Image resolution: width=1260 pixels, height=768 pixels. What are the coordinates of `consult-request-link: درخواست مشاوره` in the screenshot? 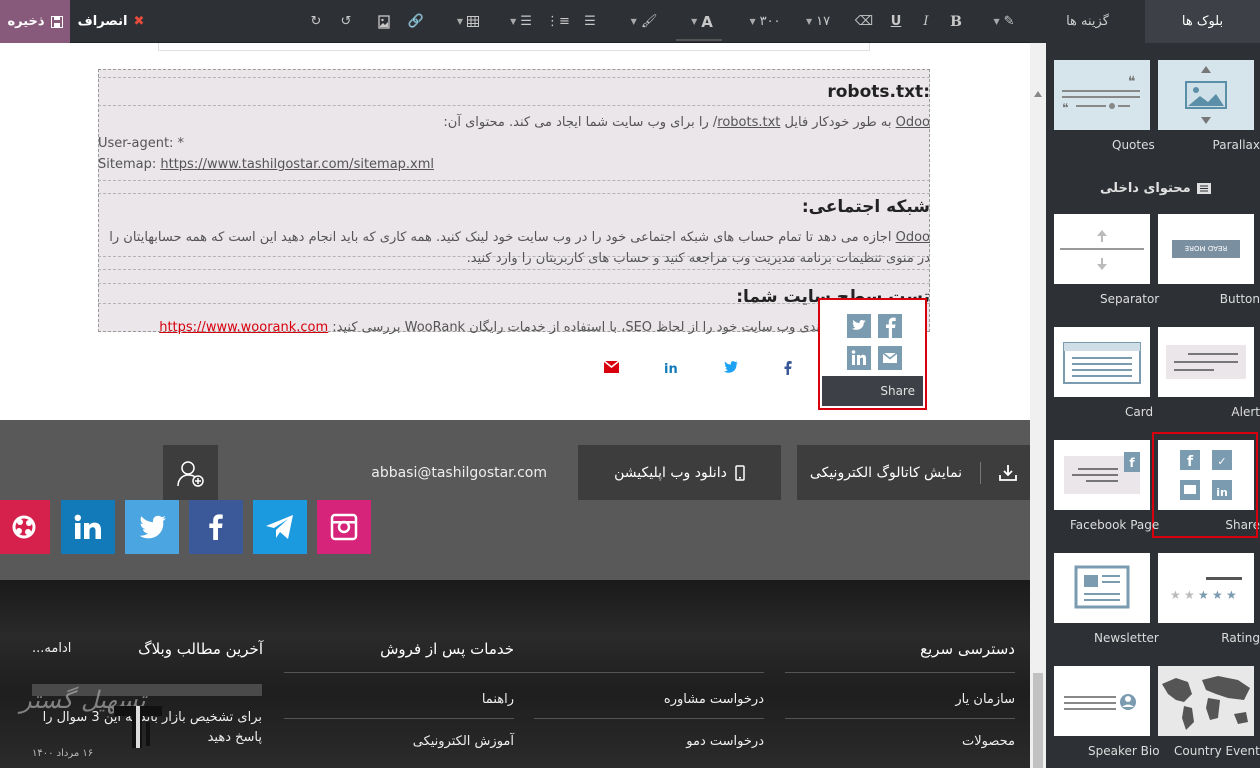 It's located at (714, 699).